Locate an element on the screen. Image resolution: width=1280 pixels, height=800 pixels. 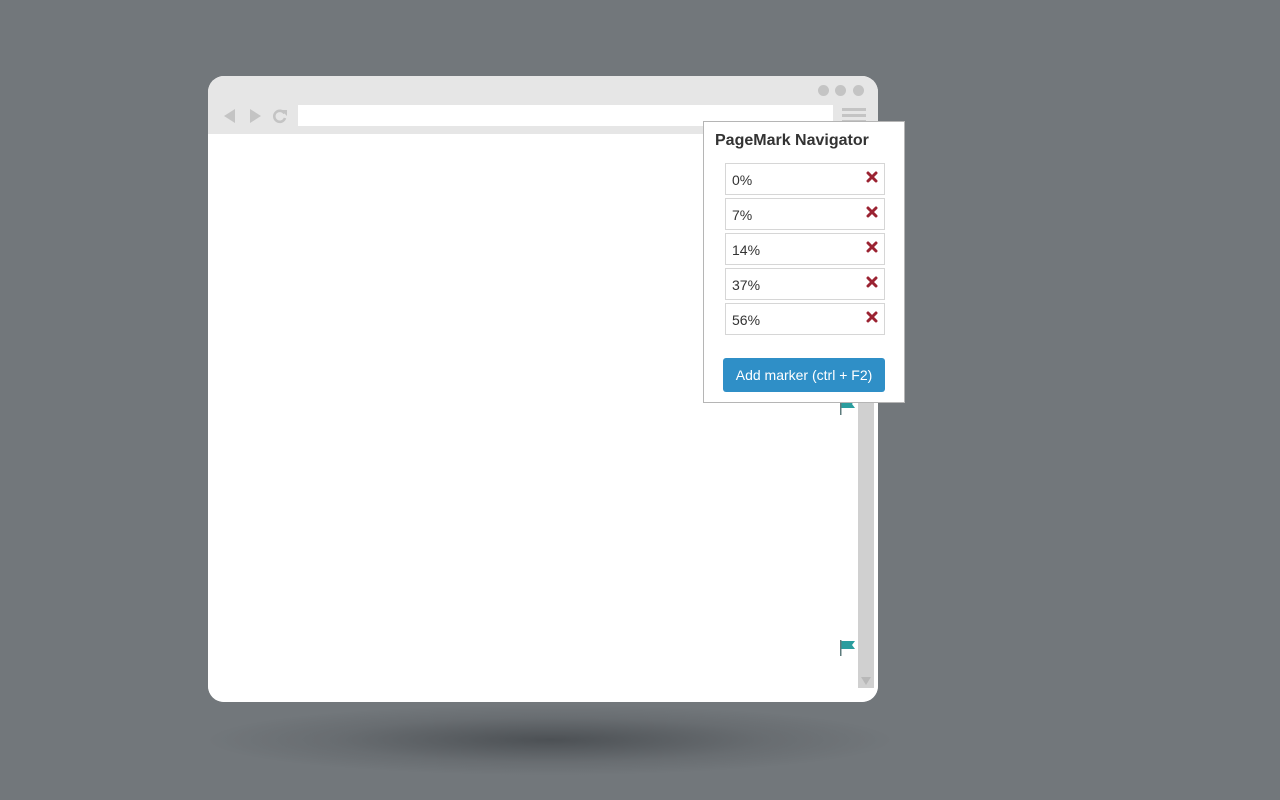
popup-title: PageMark Navigator is located at coordinates (792, 140).